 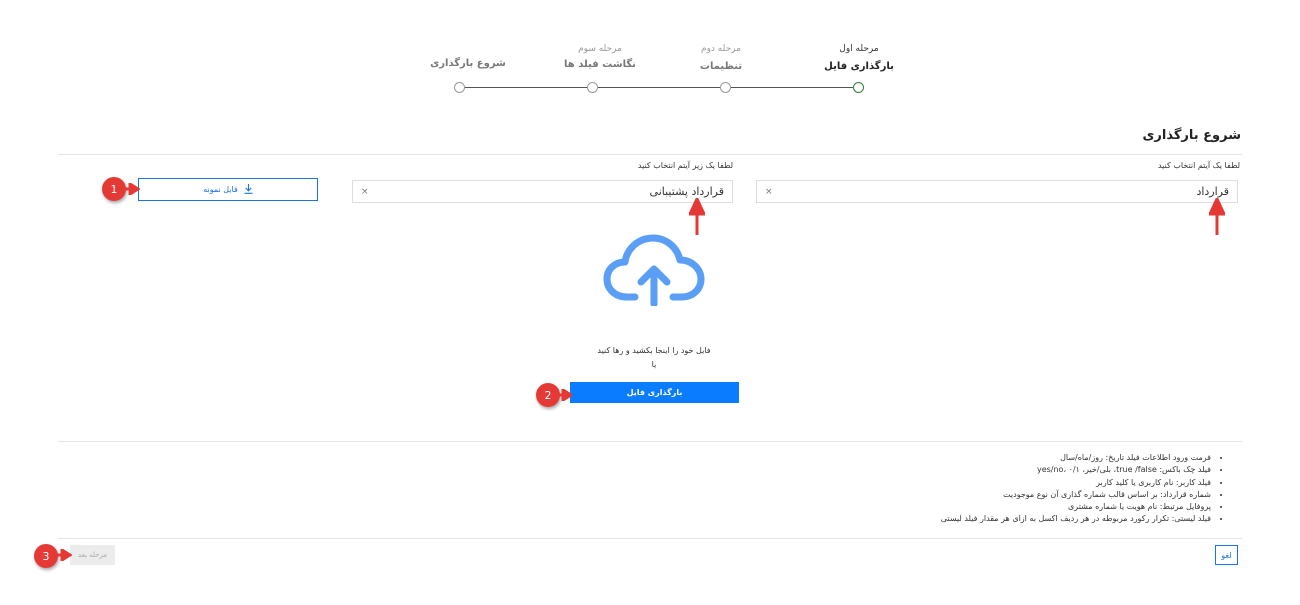 I want to click on step-2-small: مرحله دوم, so click(x=721, y=49).